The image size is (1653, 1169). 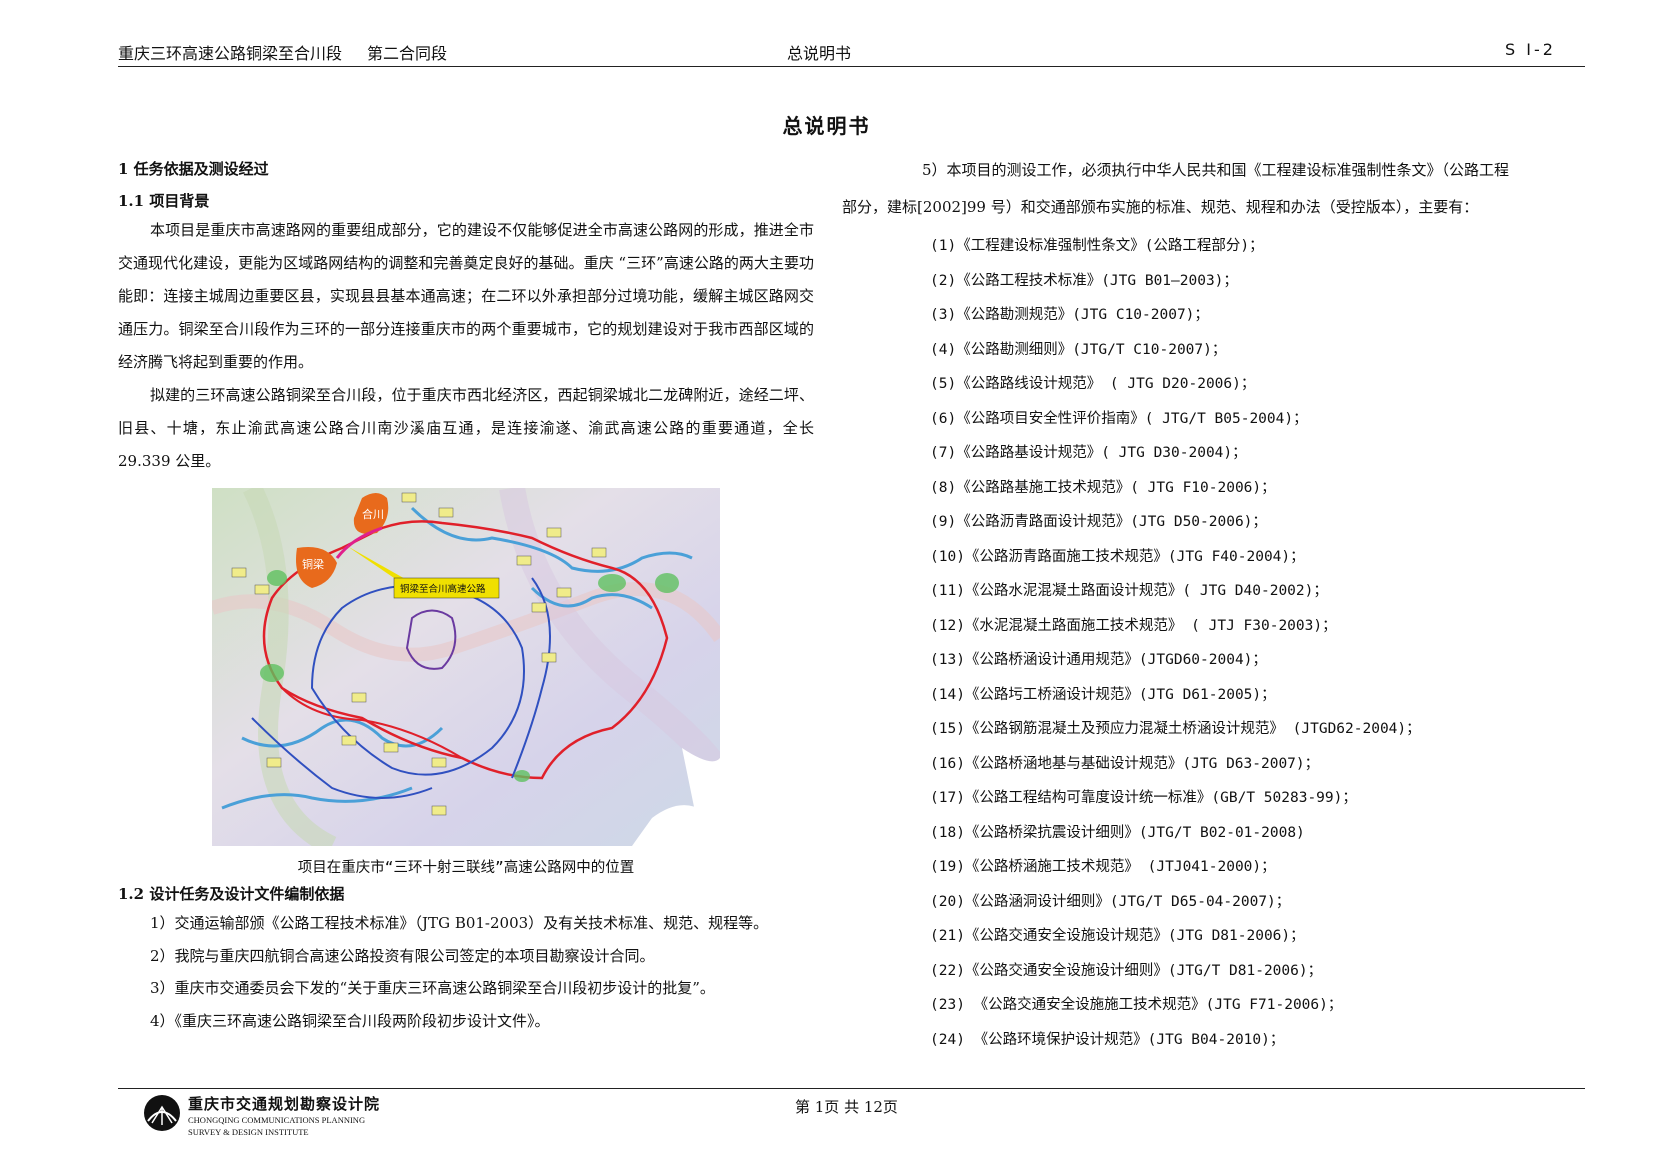 What do you see at coordinates (846, 1107) in the screenshot?
I see `page-number: 第 1页 共 12页` at bounding box center [846, 1107].